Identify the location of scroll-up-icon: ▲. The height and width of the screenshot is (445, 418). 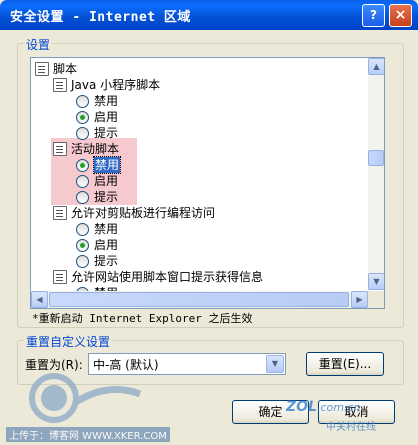
(376, 66).